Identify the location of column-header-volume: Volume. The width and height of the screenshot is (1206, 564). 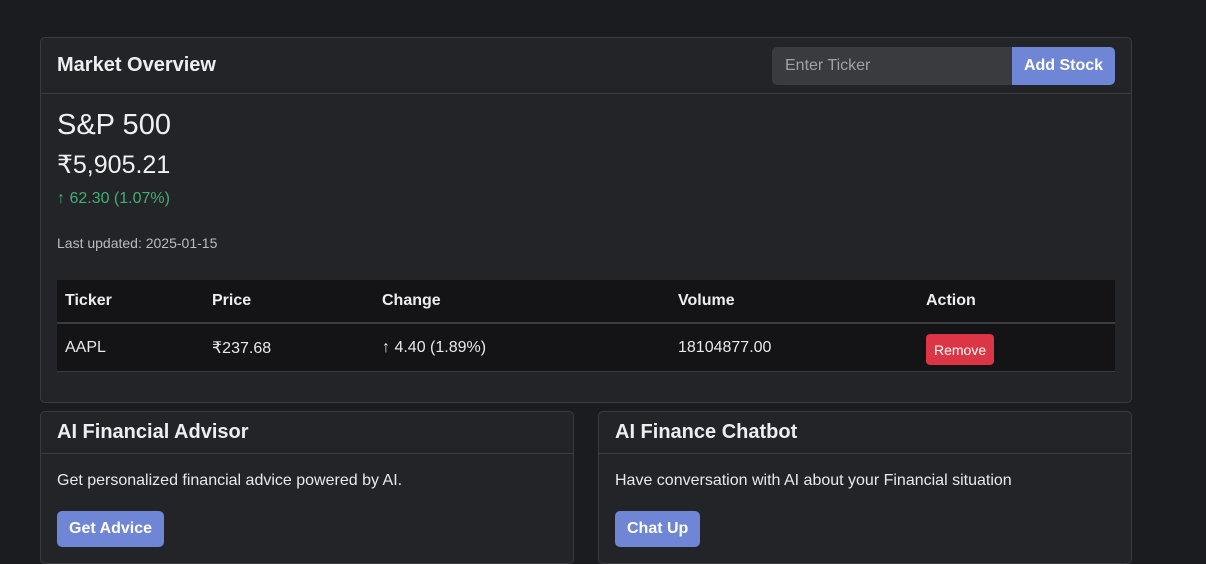
(794, 302).